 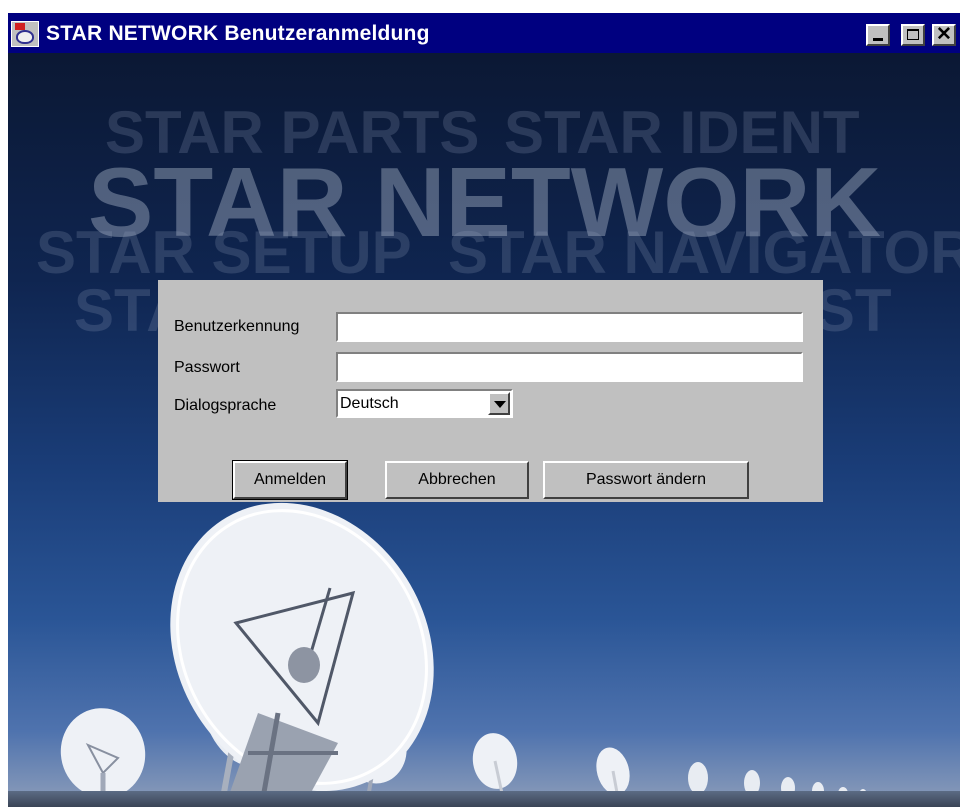 I want to click on maximize-button, so click(x=913, y=35).